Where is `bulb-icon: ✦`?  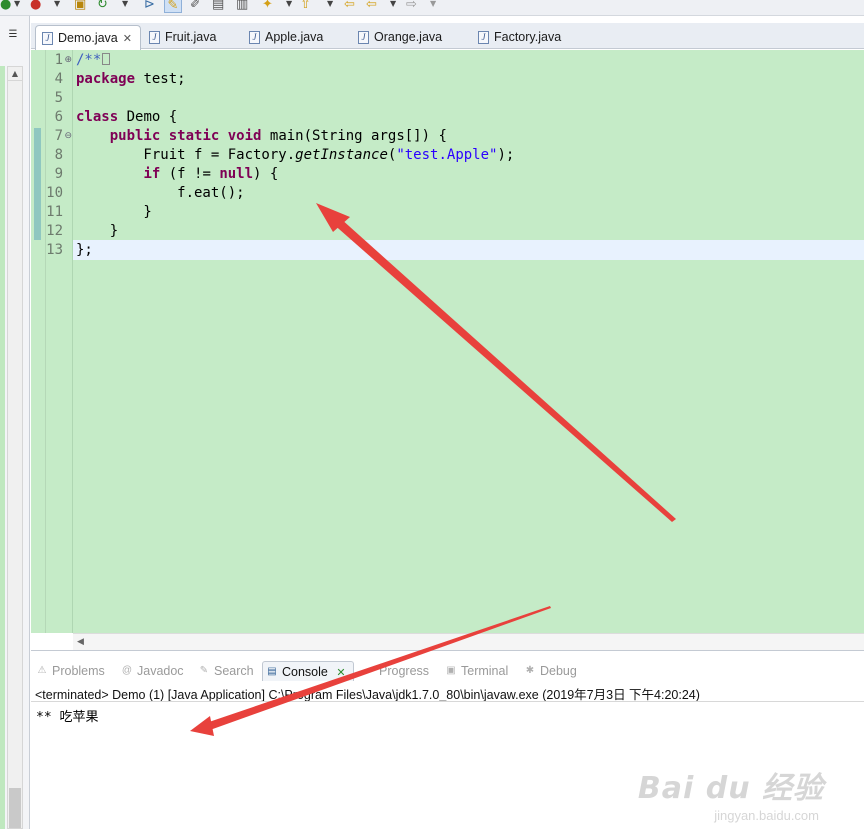
bulb-icon: ✦ is located at coordinates (267, 6).